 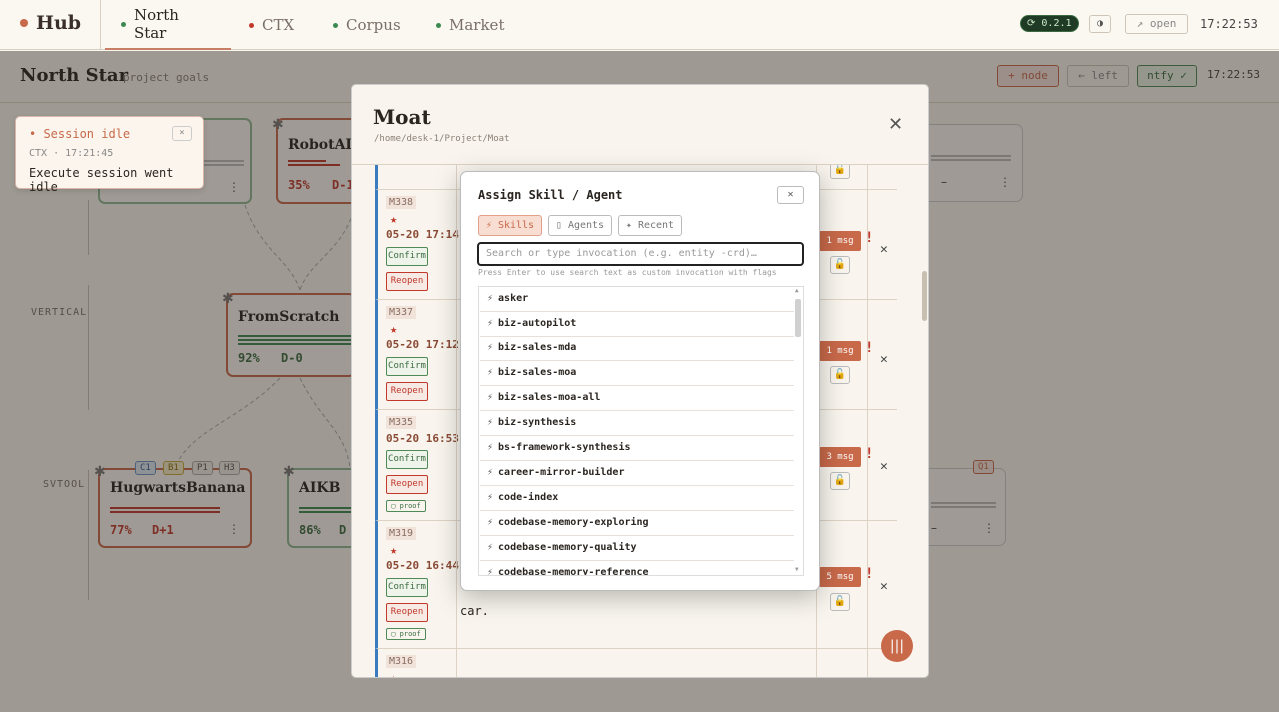 What do you see at coordinates (182, 133) in the screenshot?
I see `toast-close-button: ×` at bounding box center [182, 133].